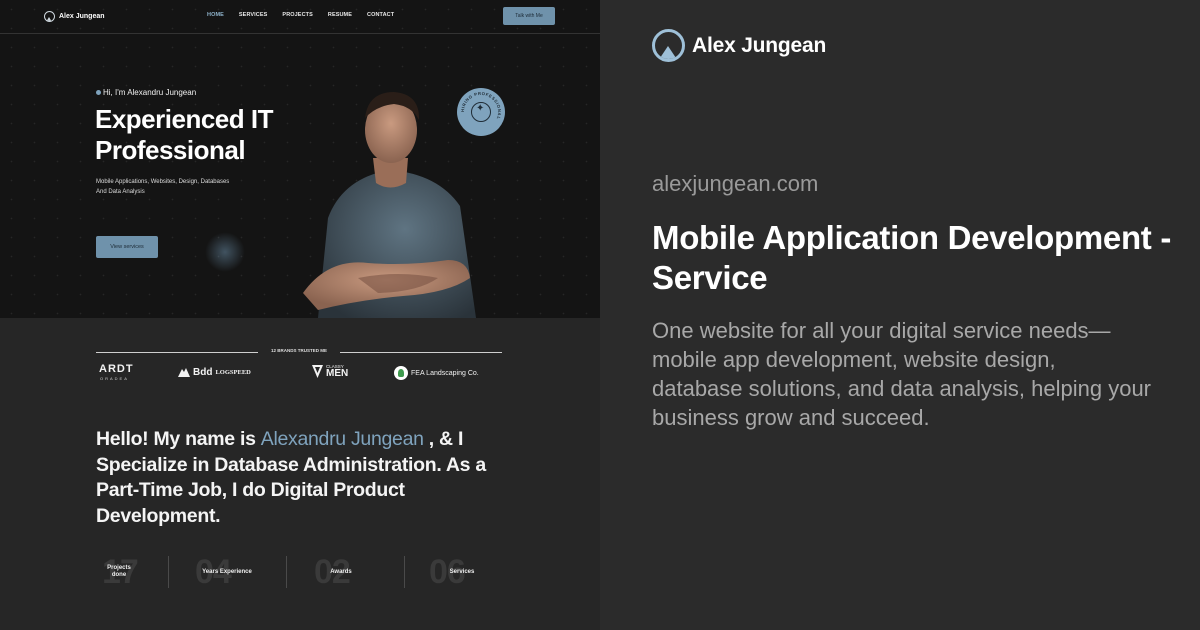  What do you see at coordinates (253, 15) in the screenshot?
I see `nav-link-services: SERVICES` at bounding box center [253, 15].